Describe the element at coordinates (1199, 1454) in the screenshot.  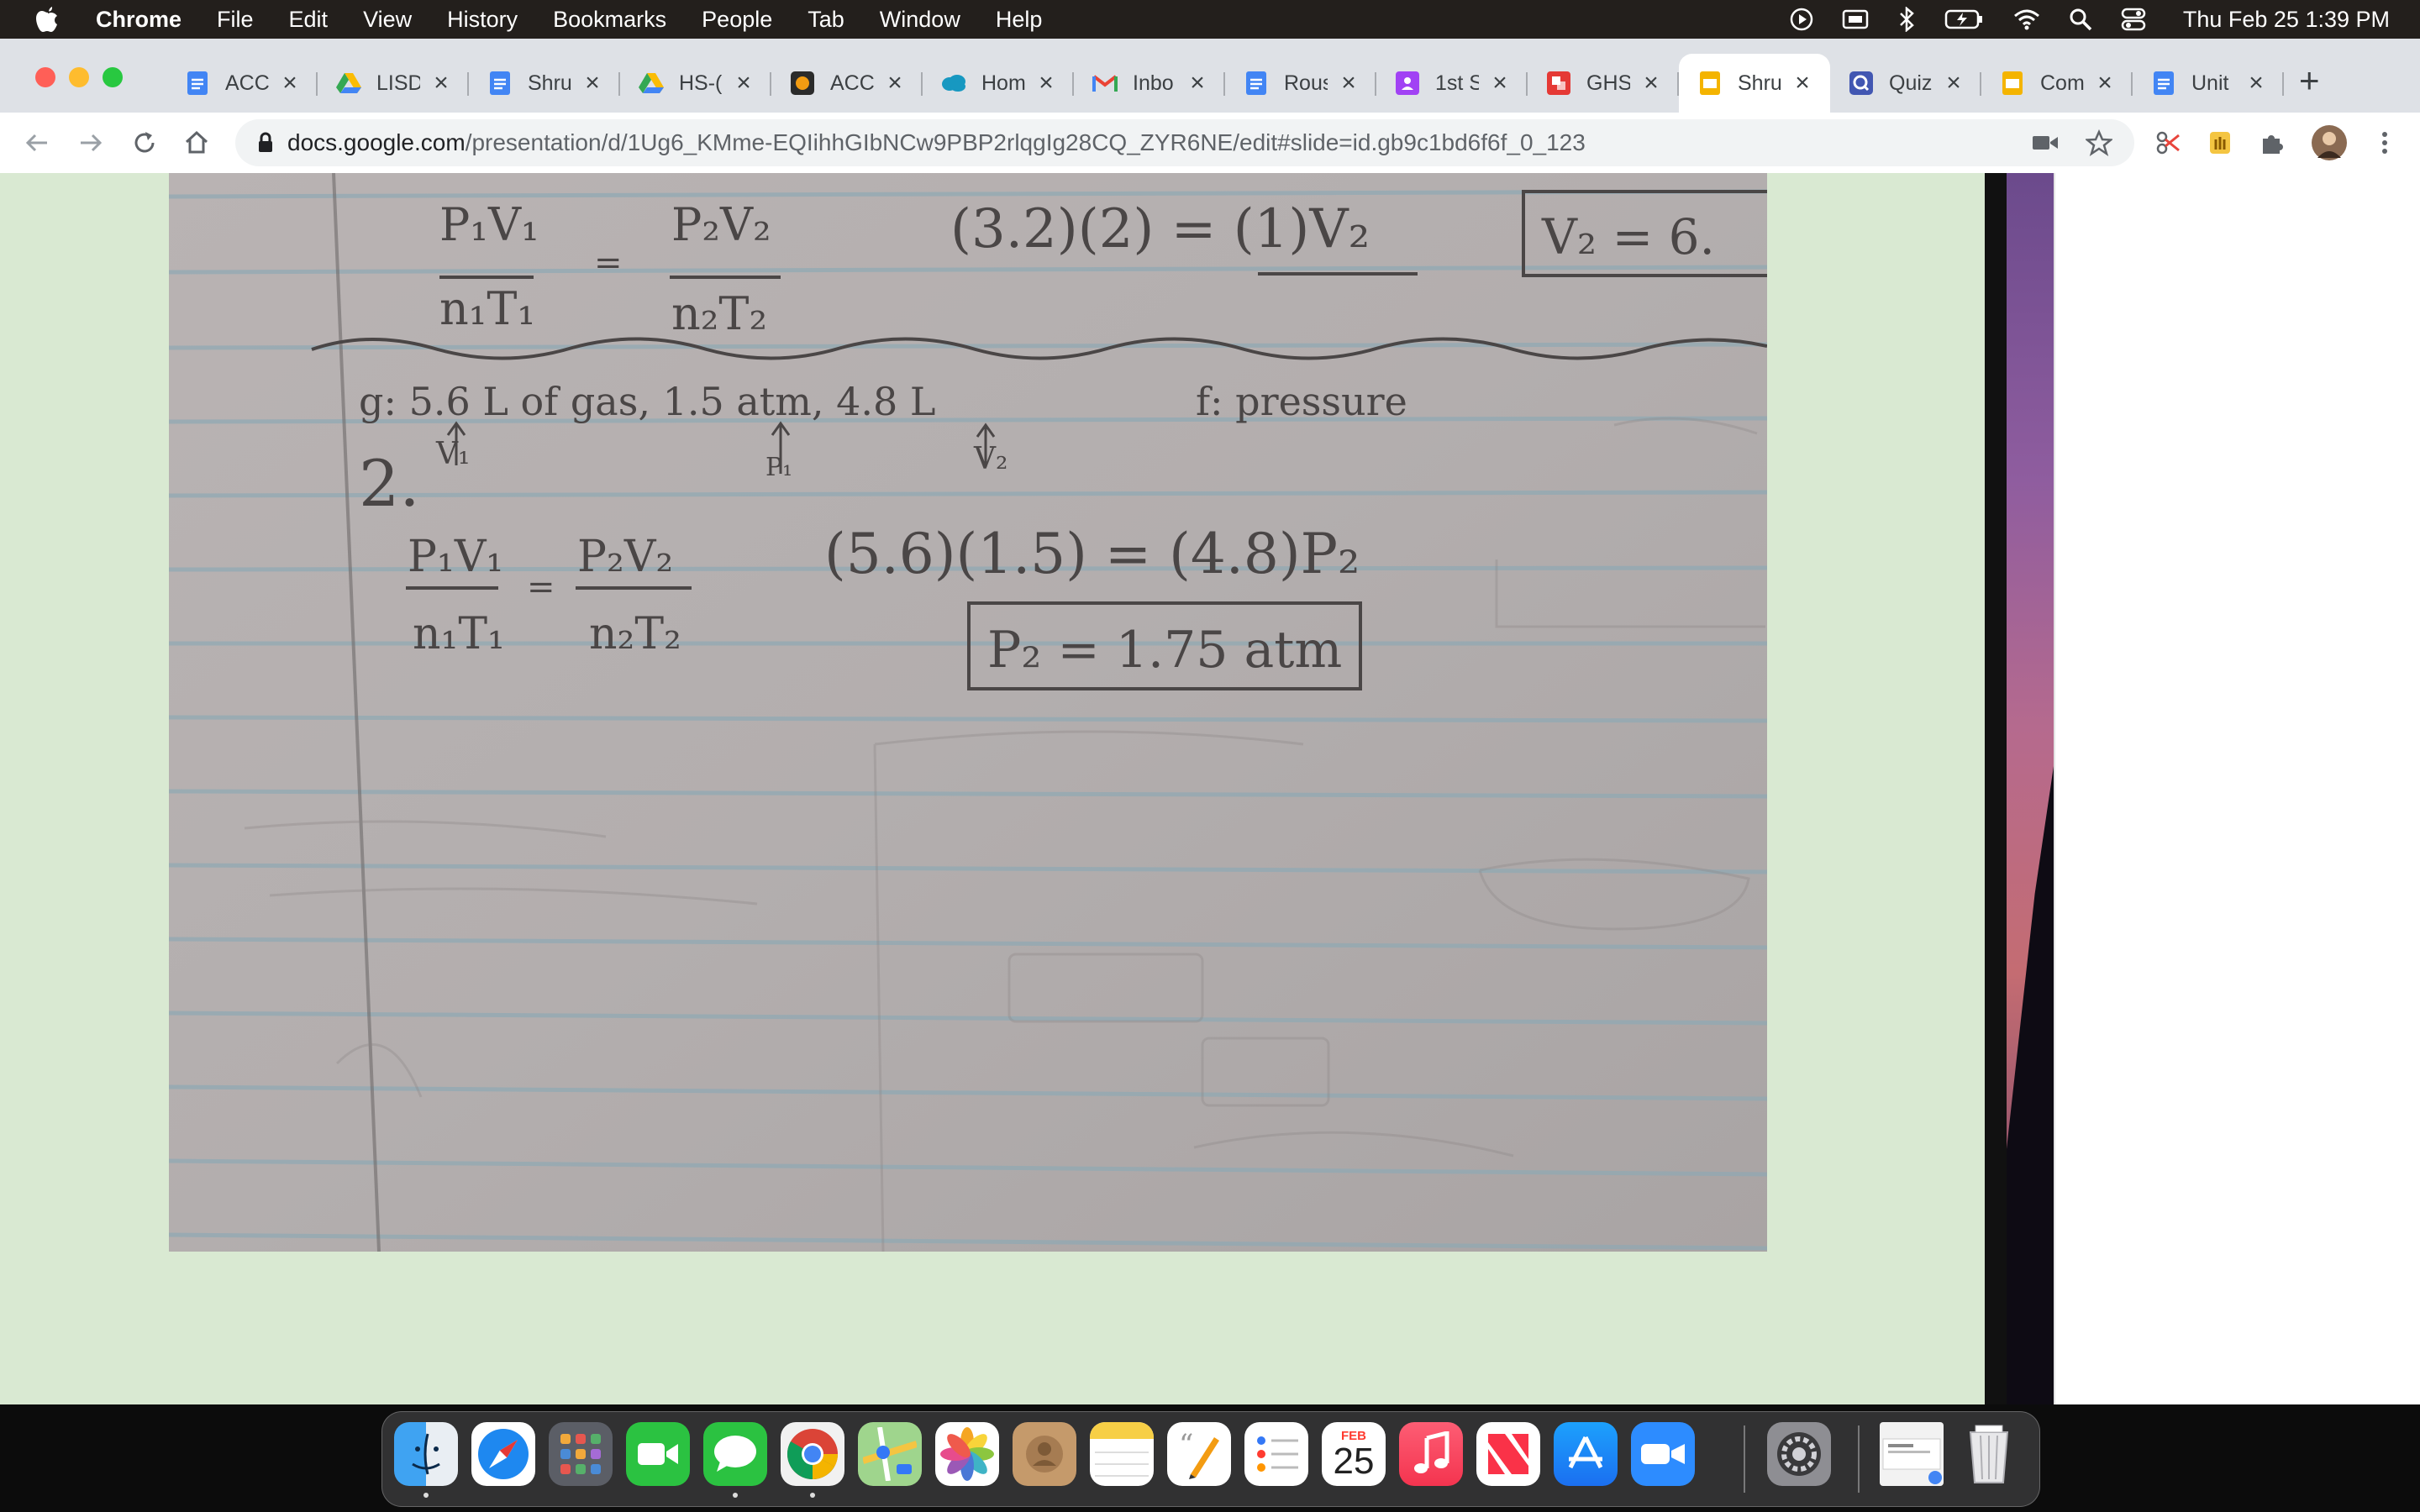
I see `pages-icon: “` at that location.